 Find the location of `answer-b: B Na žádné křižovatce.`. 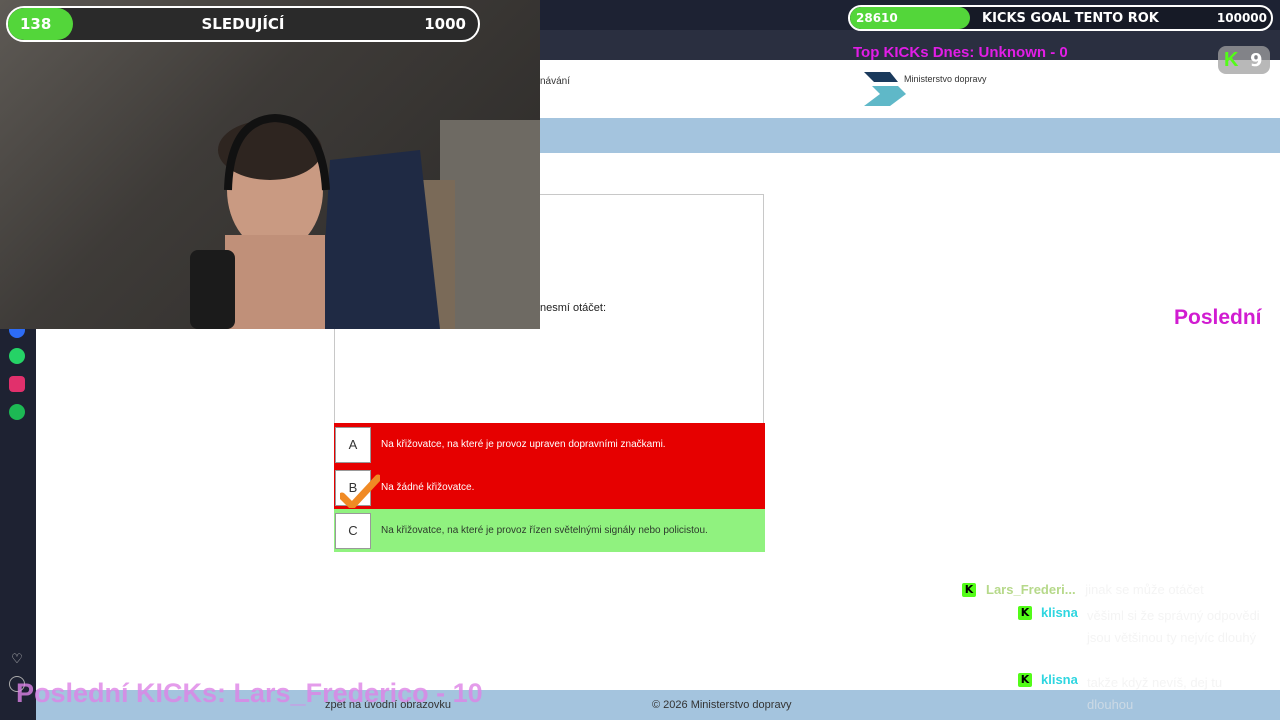

answer-b: B Na žádné křižovatce. is located at coordinates (549, 487).